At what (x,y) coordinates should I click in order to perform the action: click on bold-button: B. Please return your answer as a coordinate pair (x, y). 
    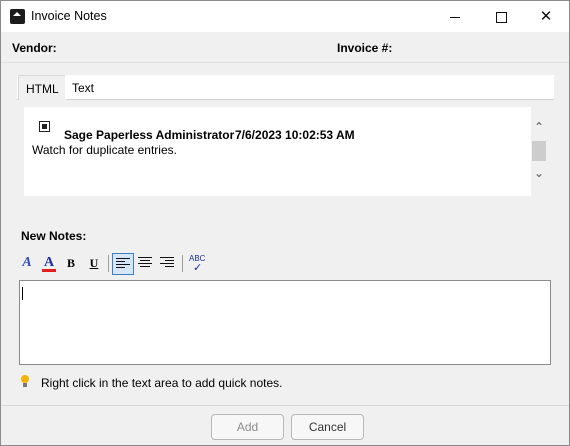
    Looking at the image, I should click on (71, 263).